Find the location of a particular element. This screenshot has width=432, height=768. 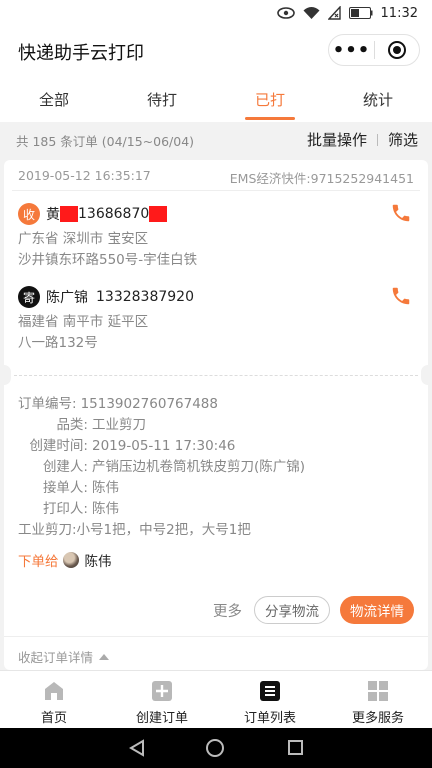

taker-value: 陈伟 is located at coordinates (105, 488).